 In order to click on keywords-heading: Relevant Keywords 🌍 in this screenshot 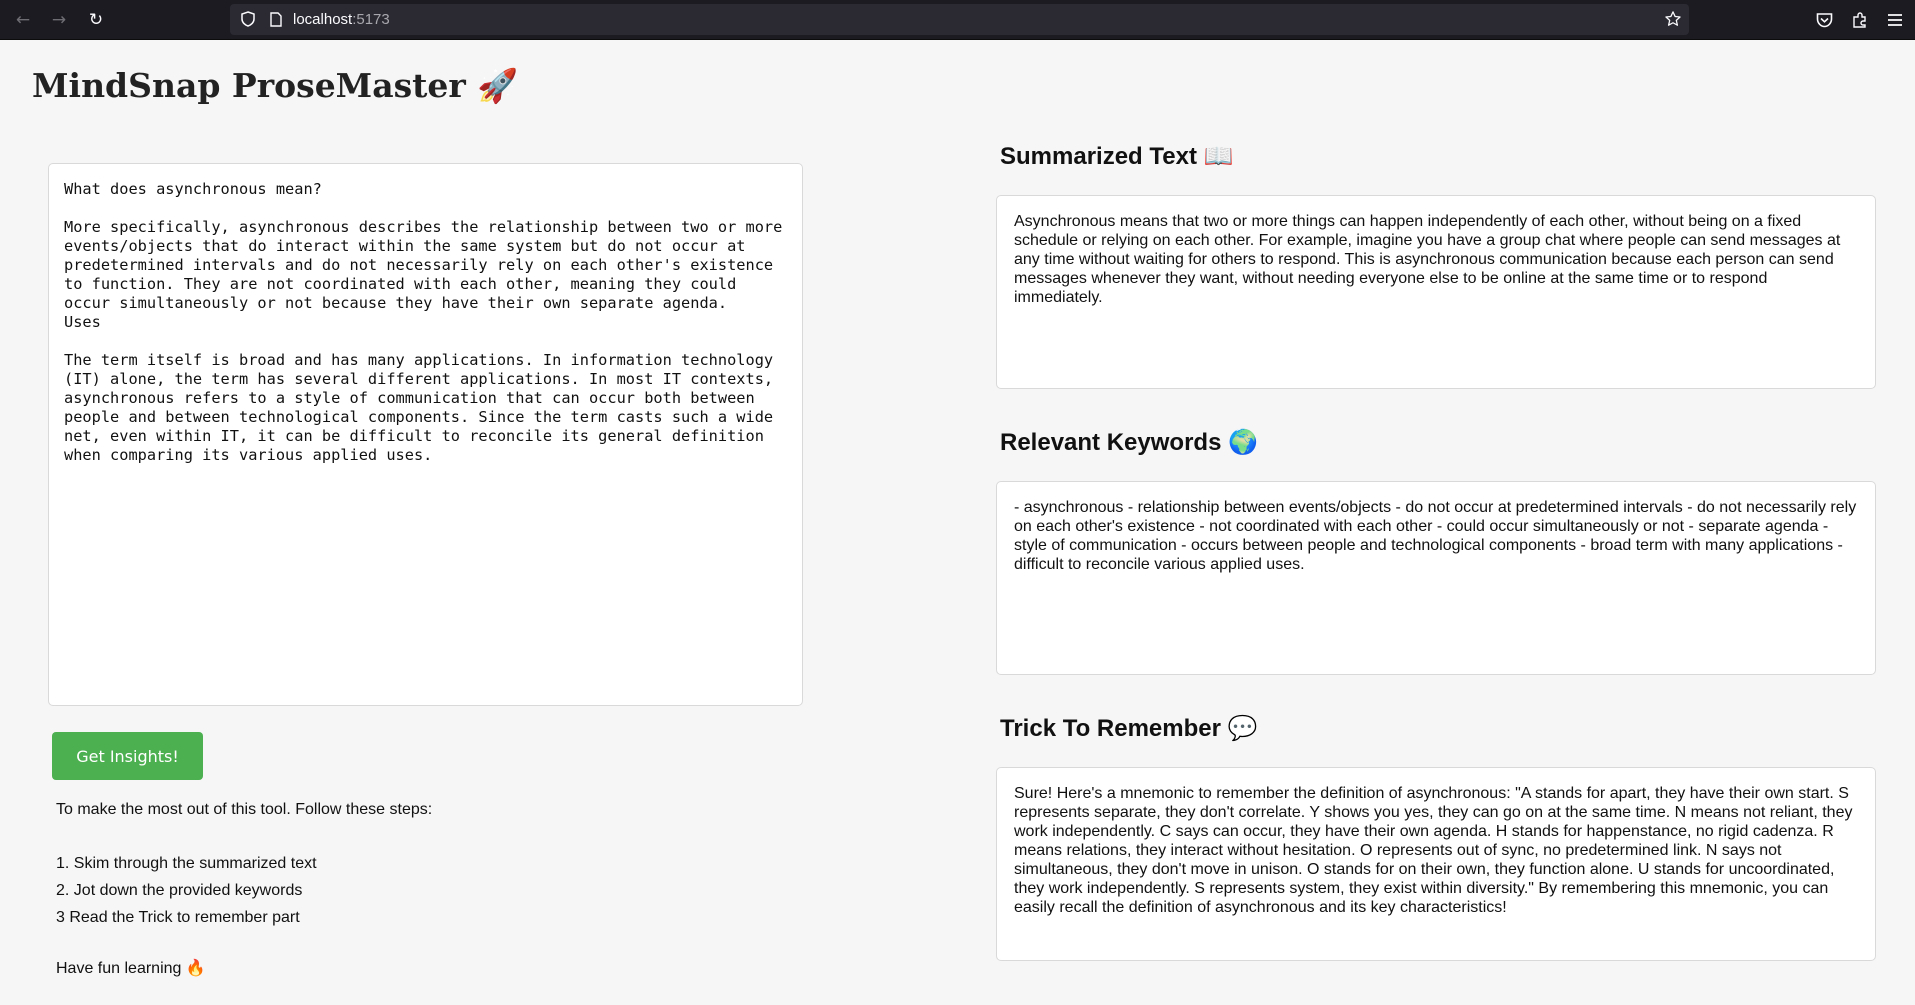, I will do `click(1129, 442)`.